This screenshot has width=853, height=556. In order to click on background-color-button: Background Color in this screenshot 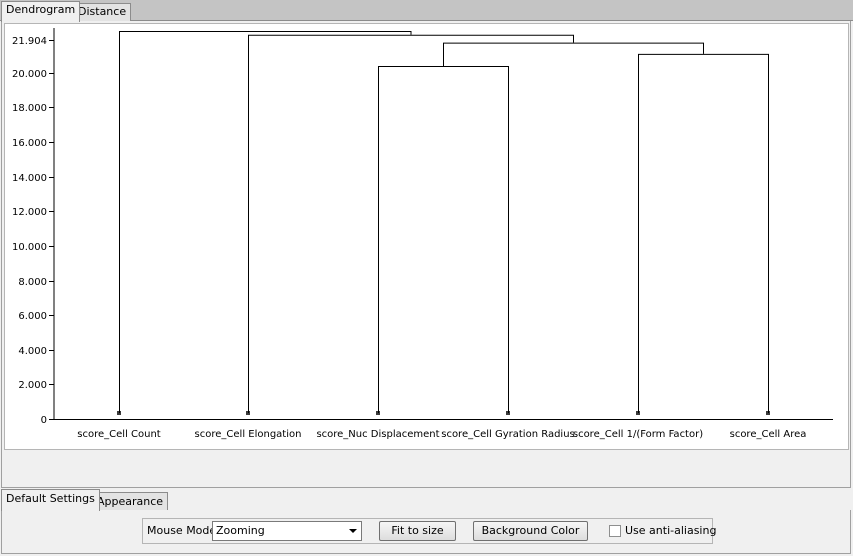, I will do `click(530, 531)`.